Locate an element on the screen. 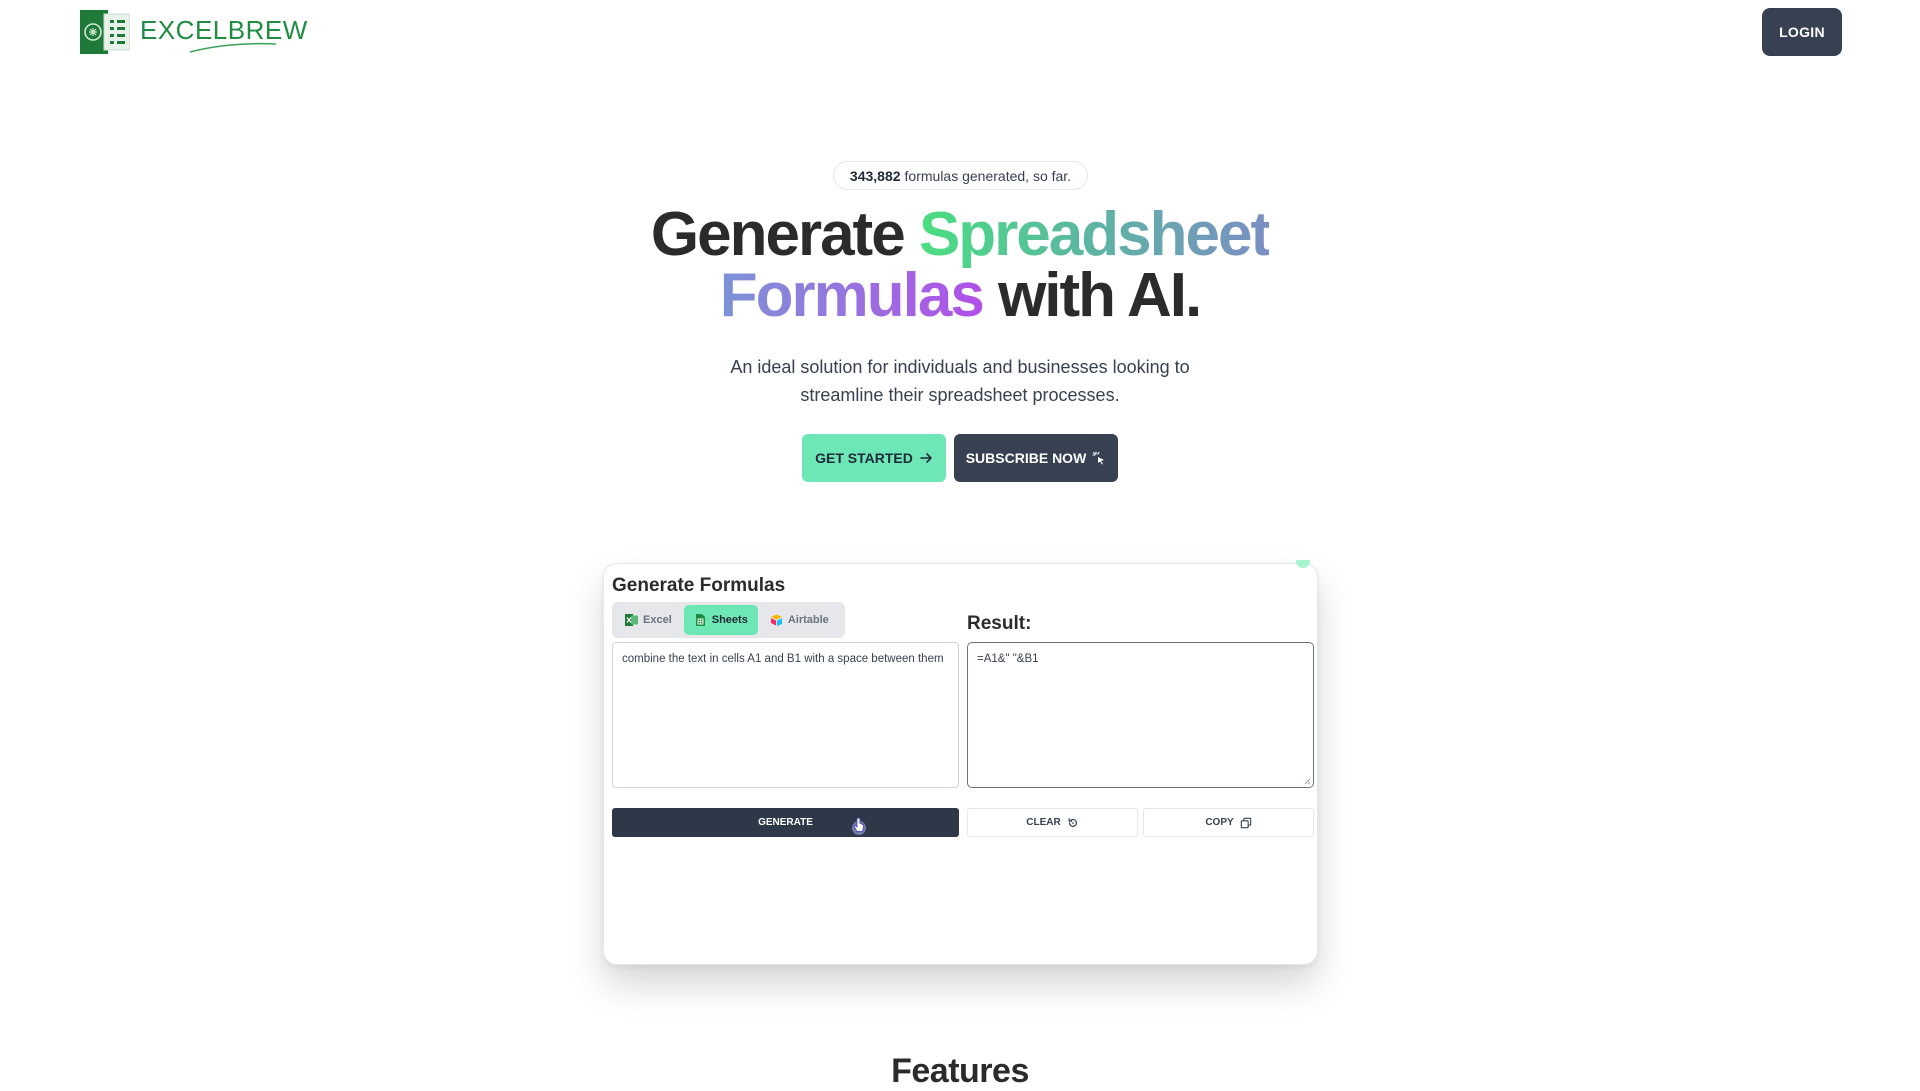 This screenshot has width=1920, height=1091. tab-airtable: Airtable is located at coordinates (799, 620).